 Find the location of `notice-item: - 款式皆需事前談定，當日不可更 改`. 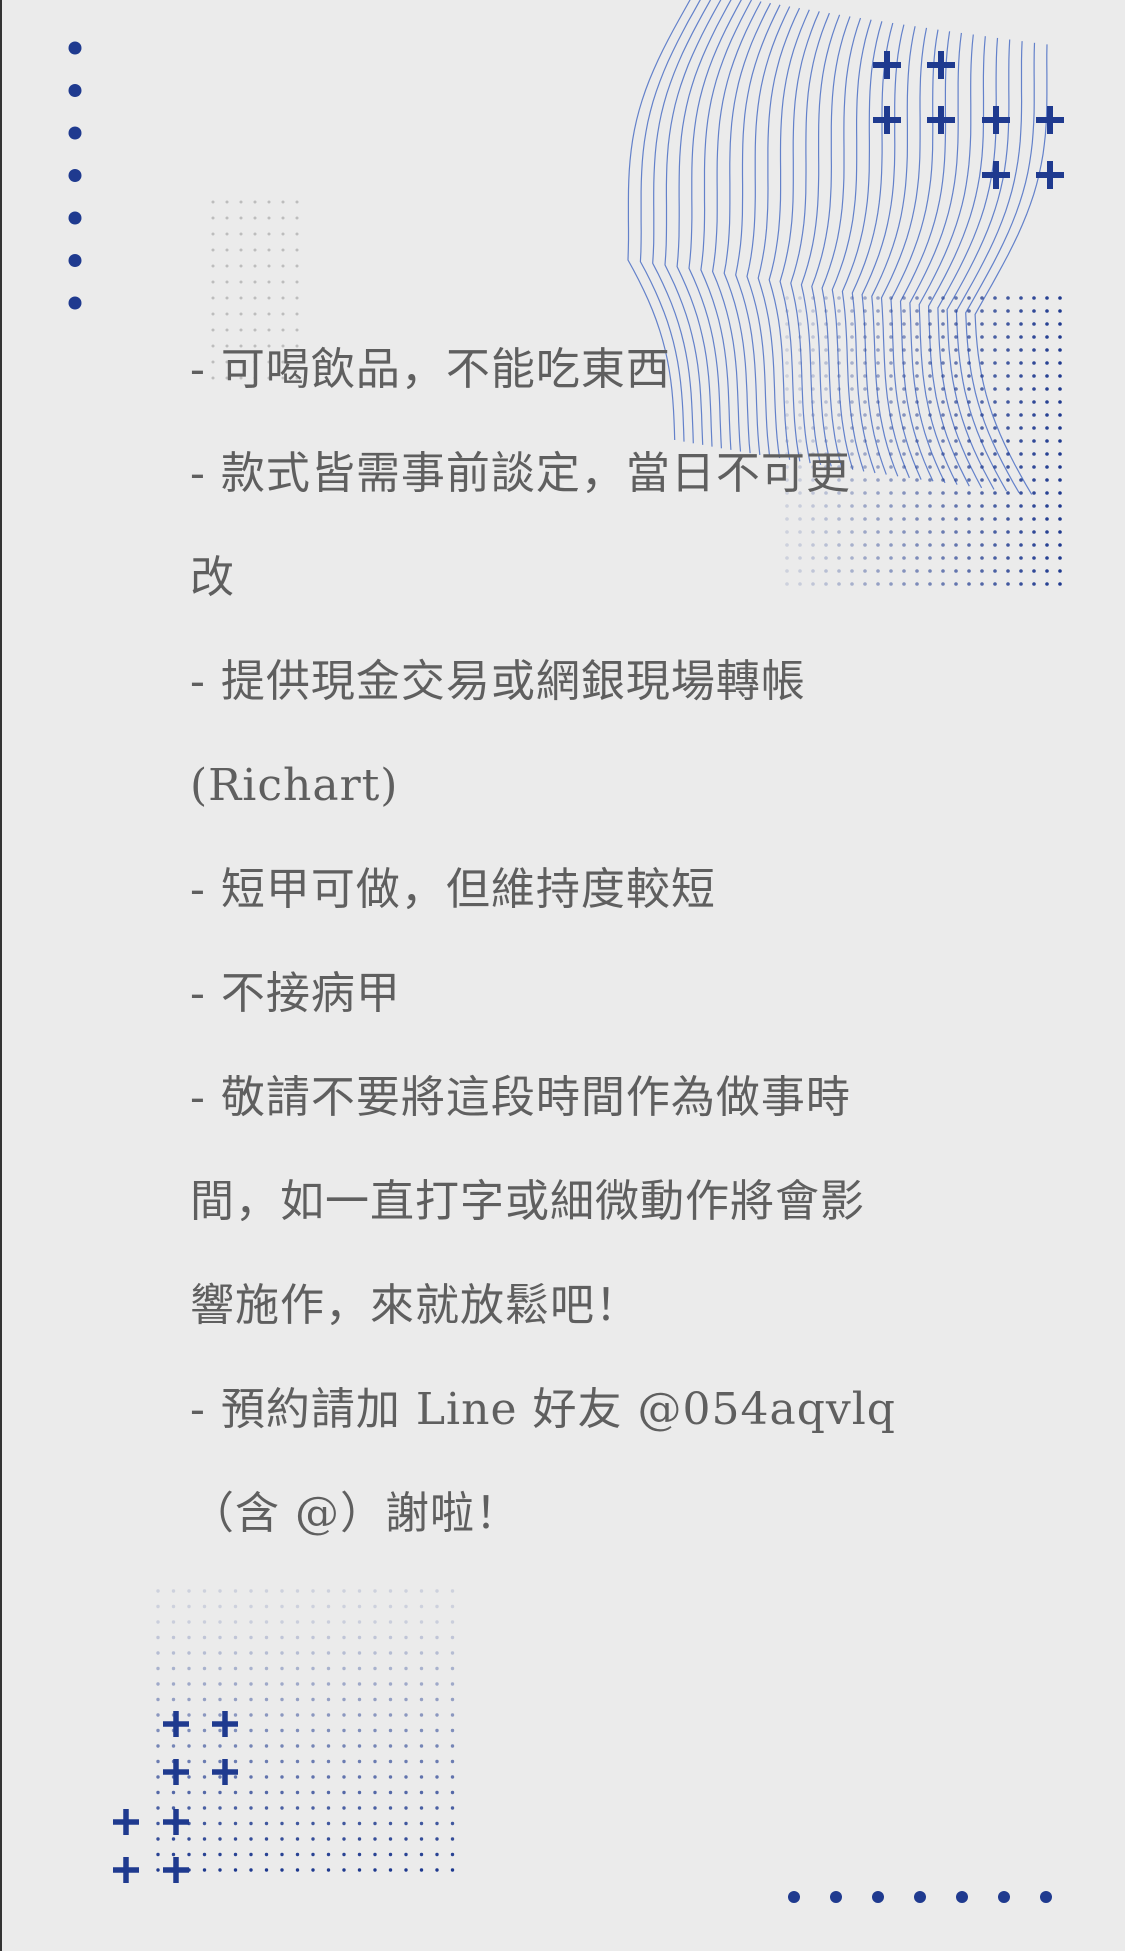

notice-item: - 款式皆需事前談定，當日不可更 改 is located at coordinates (520, 525).